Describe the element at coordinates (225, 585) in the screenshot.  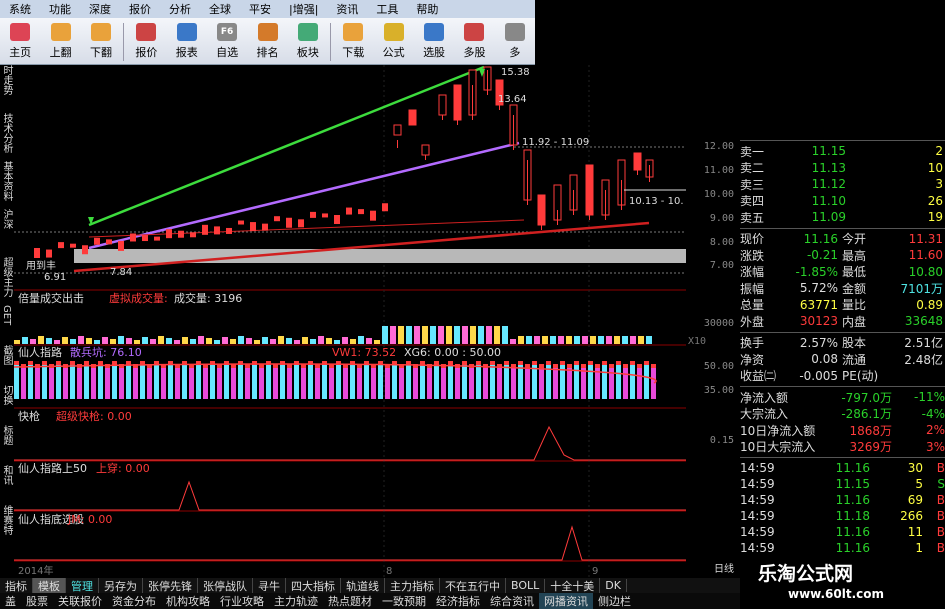
I see `indicator-tab: 张停战队` at that location.